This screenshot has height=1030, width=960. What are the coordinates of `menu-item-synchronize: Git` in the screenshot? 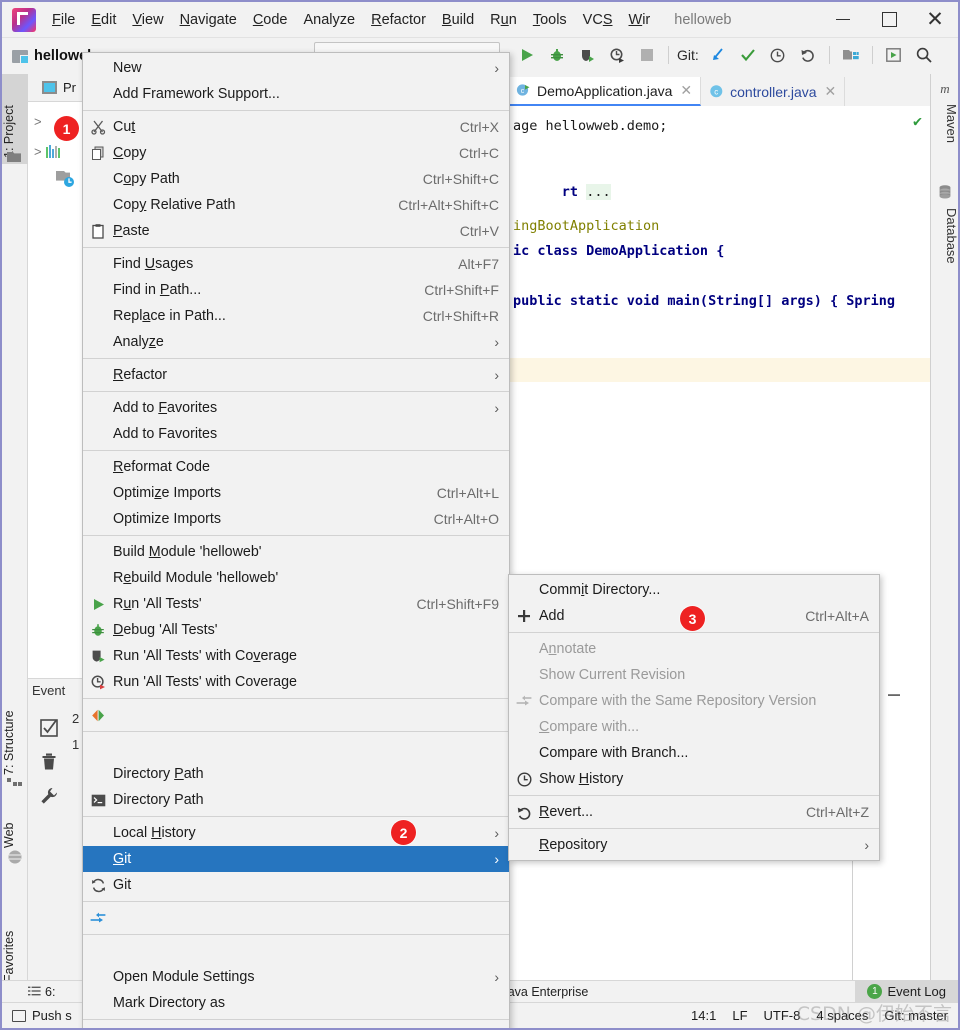 It's located at (296, 885).